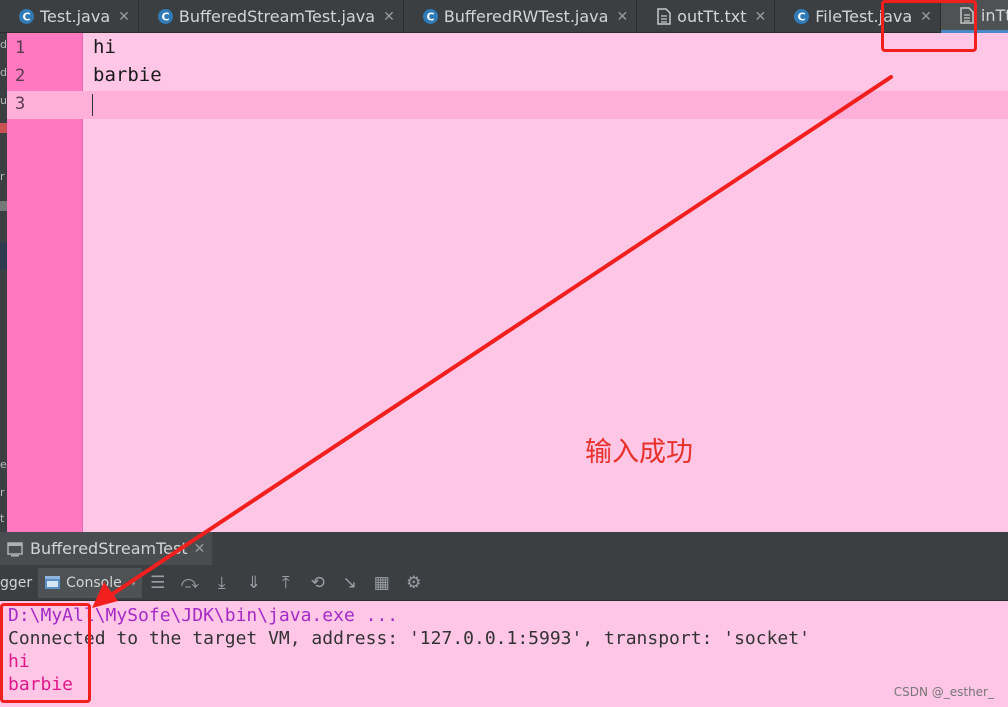 This screenshot has width=1008, height=707. What do you see at coordinates (158, 583) in the screenshot?
I see `menu-lines-icon: ☰` at bounding box center [158, 583].